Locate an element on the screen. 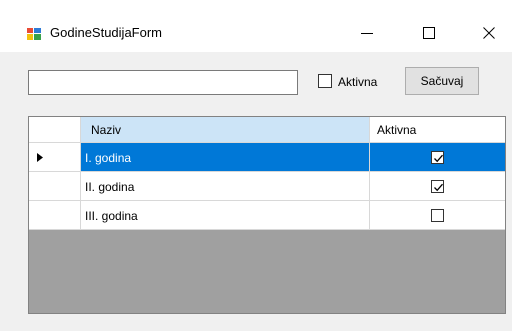  maximize-button is located at coordinates (429, 33).